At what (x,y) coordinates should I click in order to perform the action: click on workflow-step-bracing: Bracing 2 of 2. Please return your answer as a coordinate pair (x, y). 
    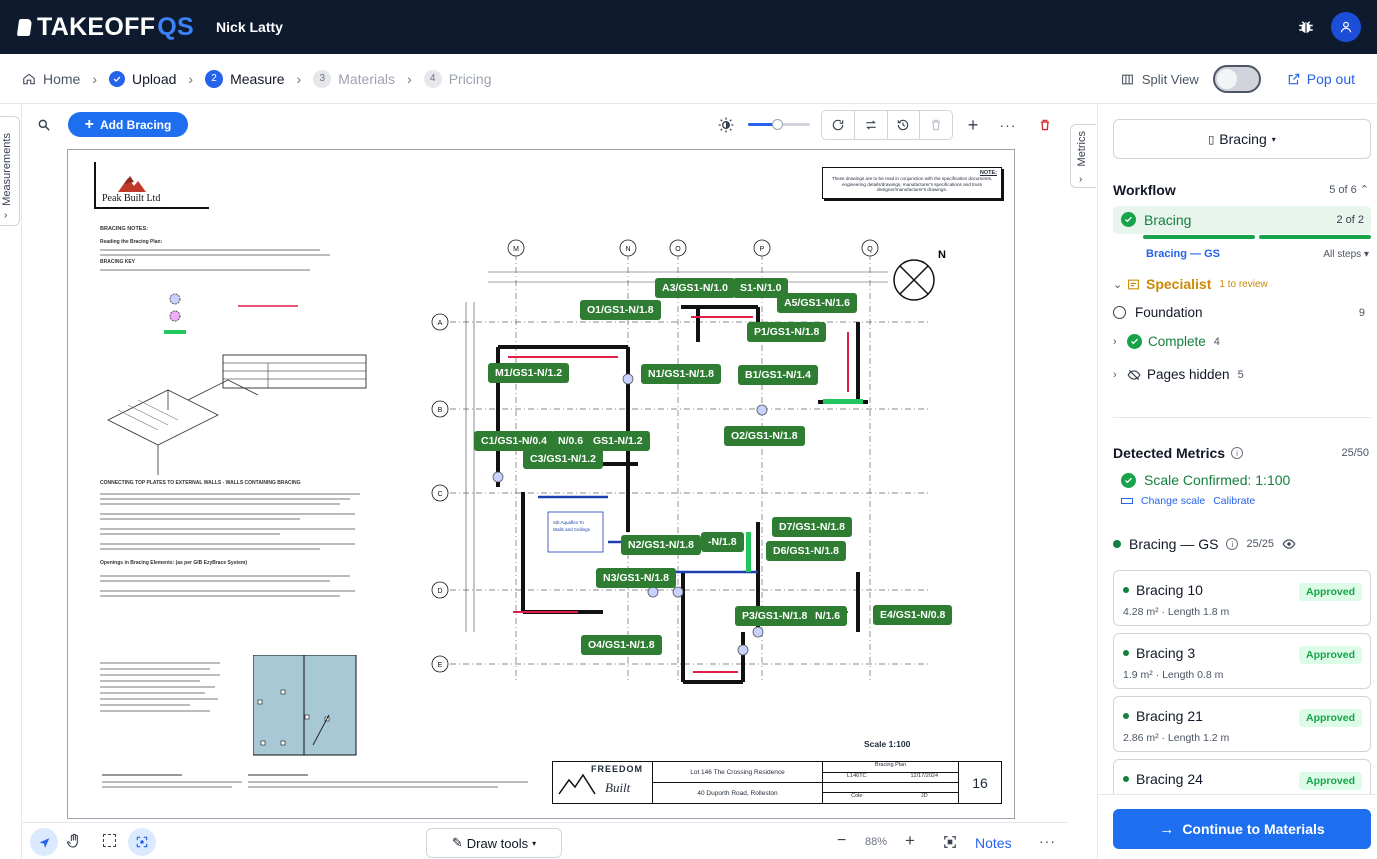
    Looking at the image, I should click on (1242, 220).